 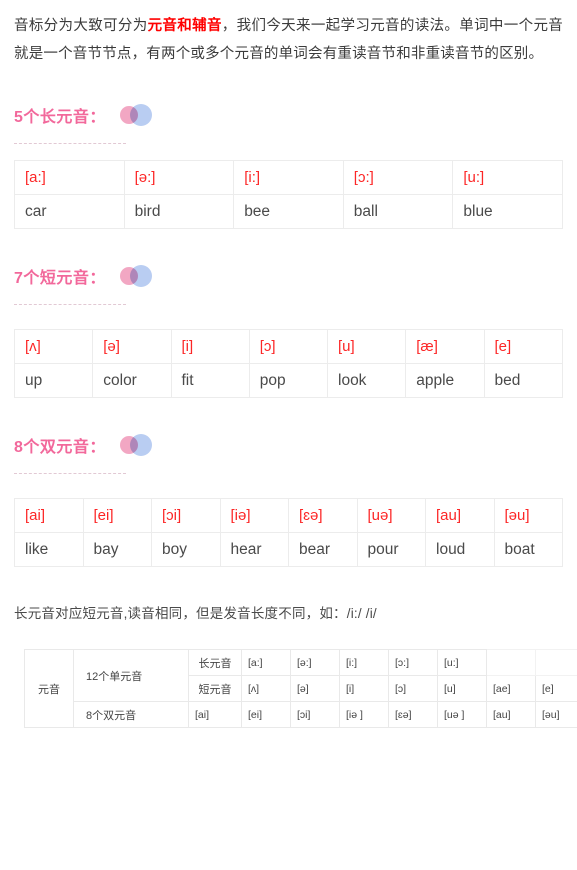 What do you see at coordinates (179, 211) in the screenshot?
I see `example-word-cell: bird` at bounding box center [179, 211].